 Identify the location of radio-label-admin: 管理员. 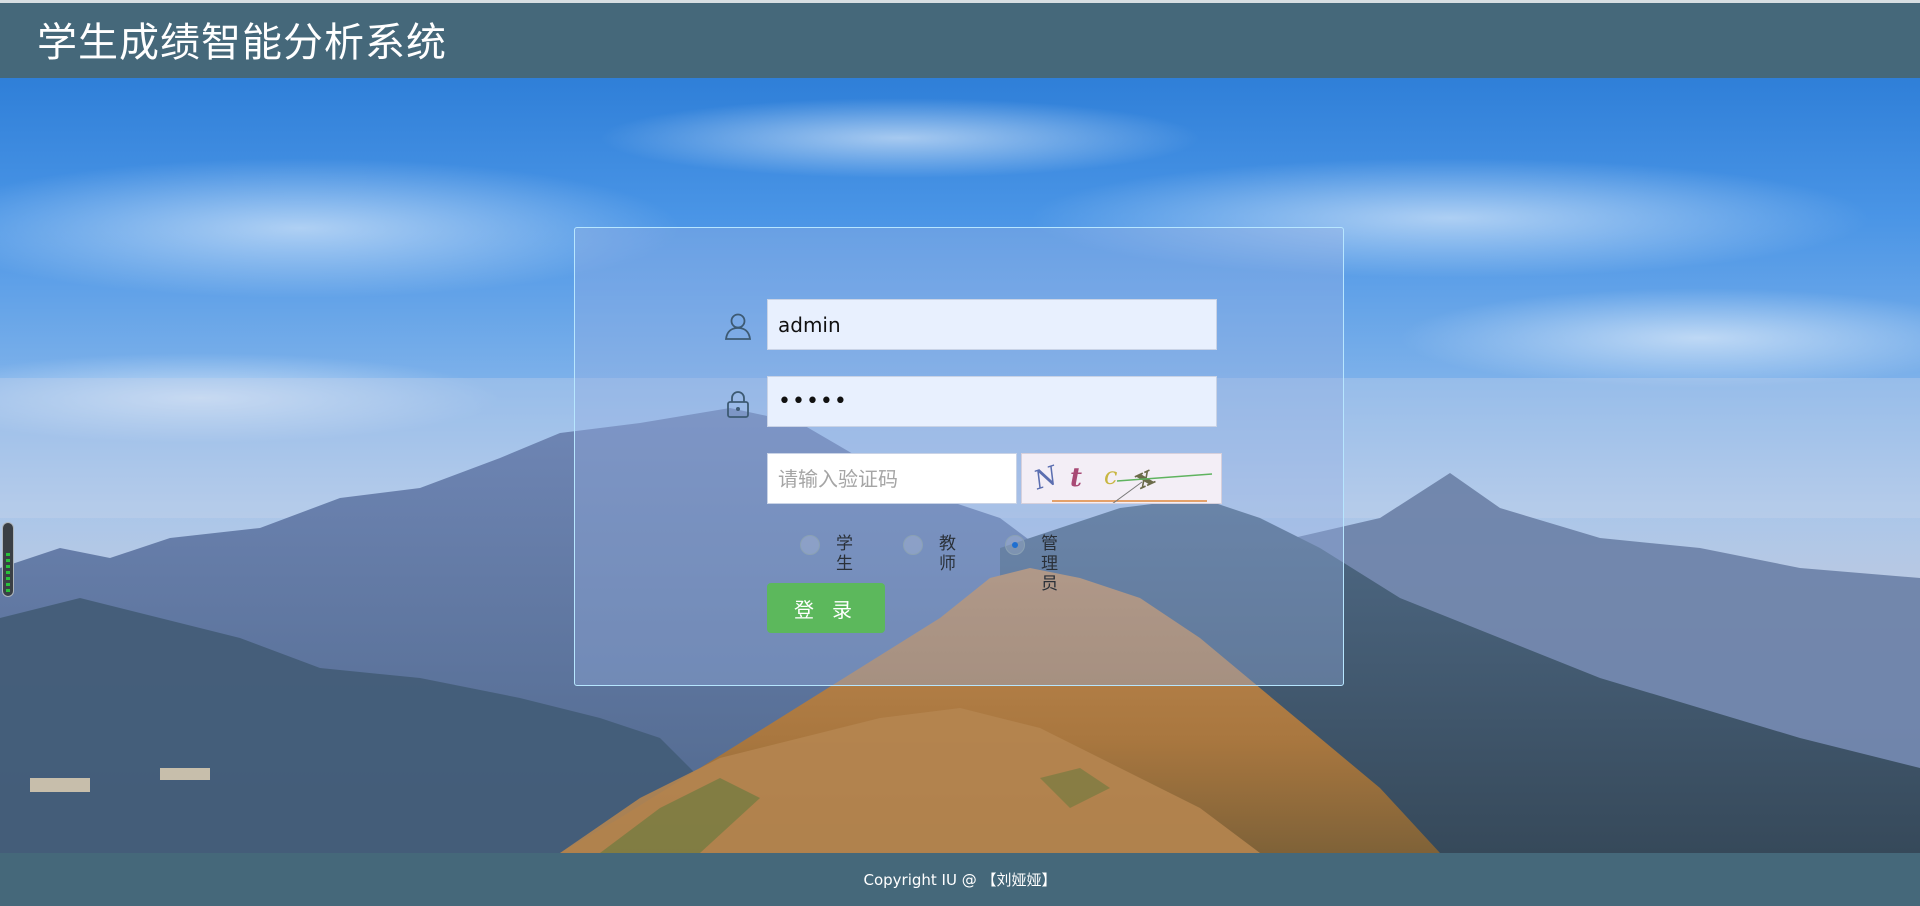
(1049, 564).